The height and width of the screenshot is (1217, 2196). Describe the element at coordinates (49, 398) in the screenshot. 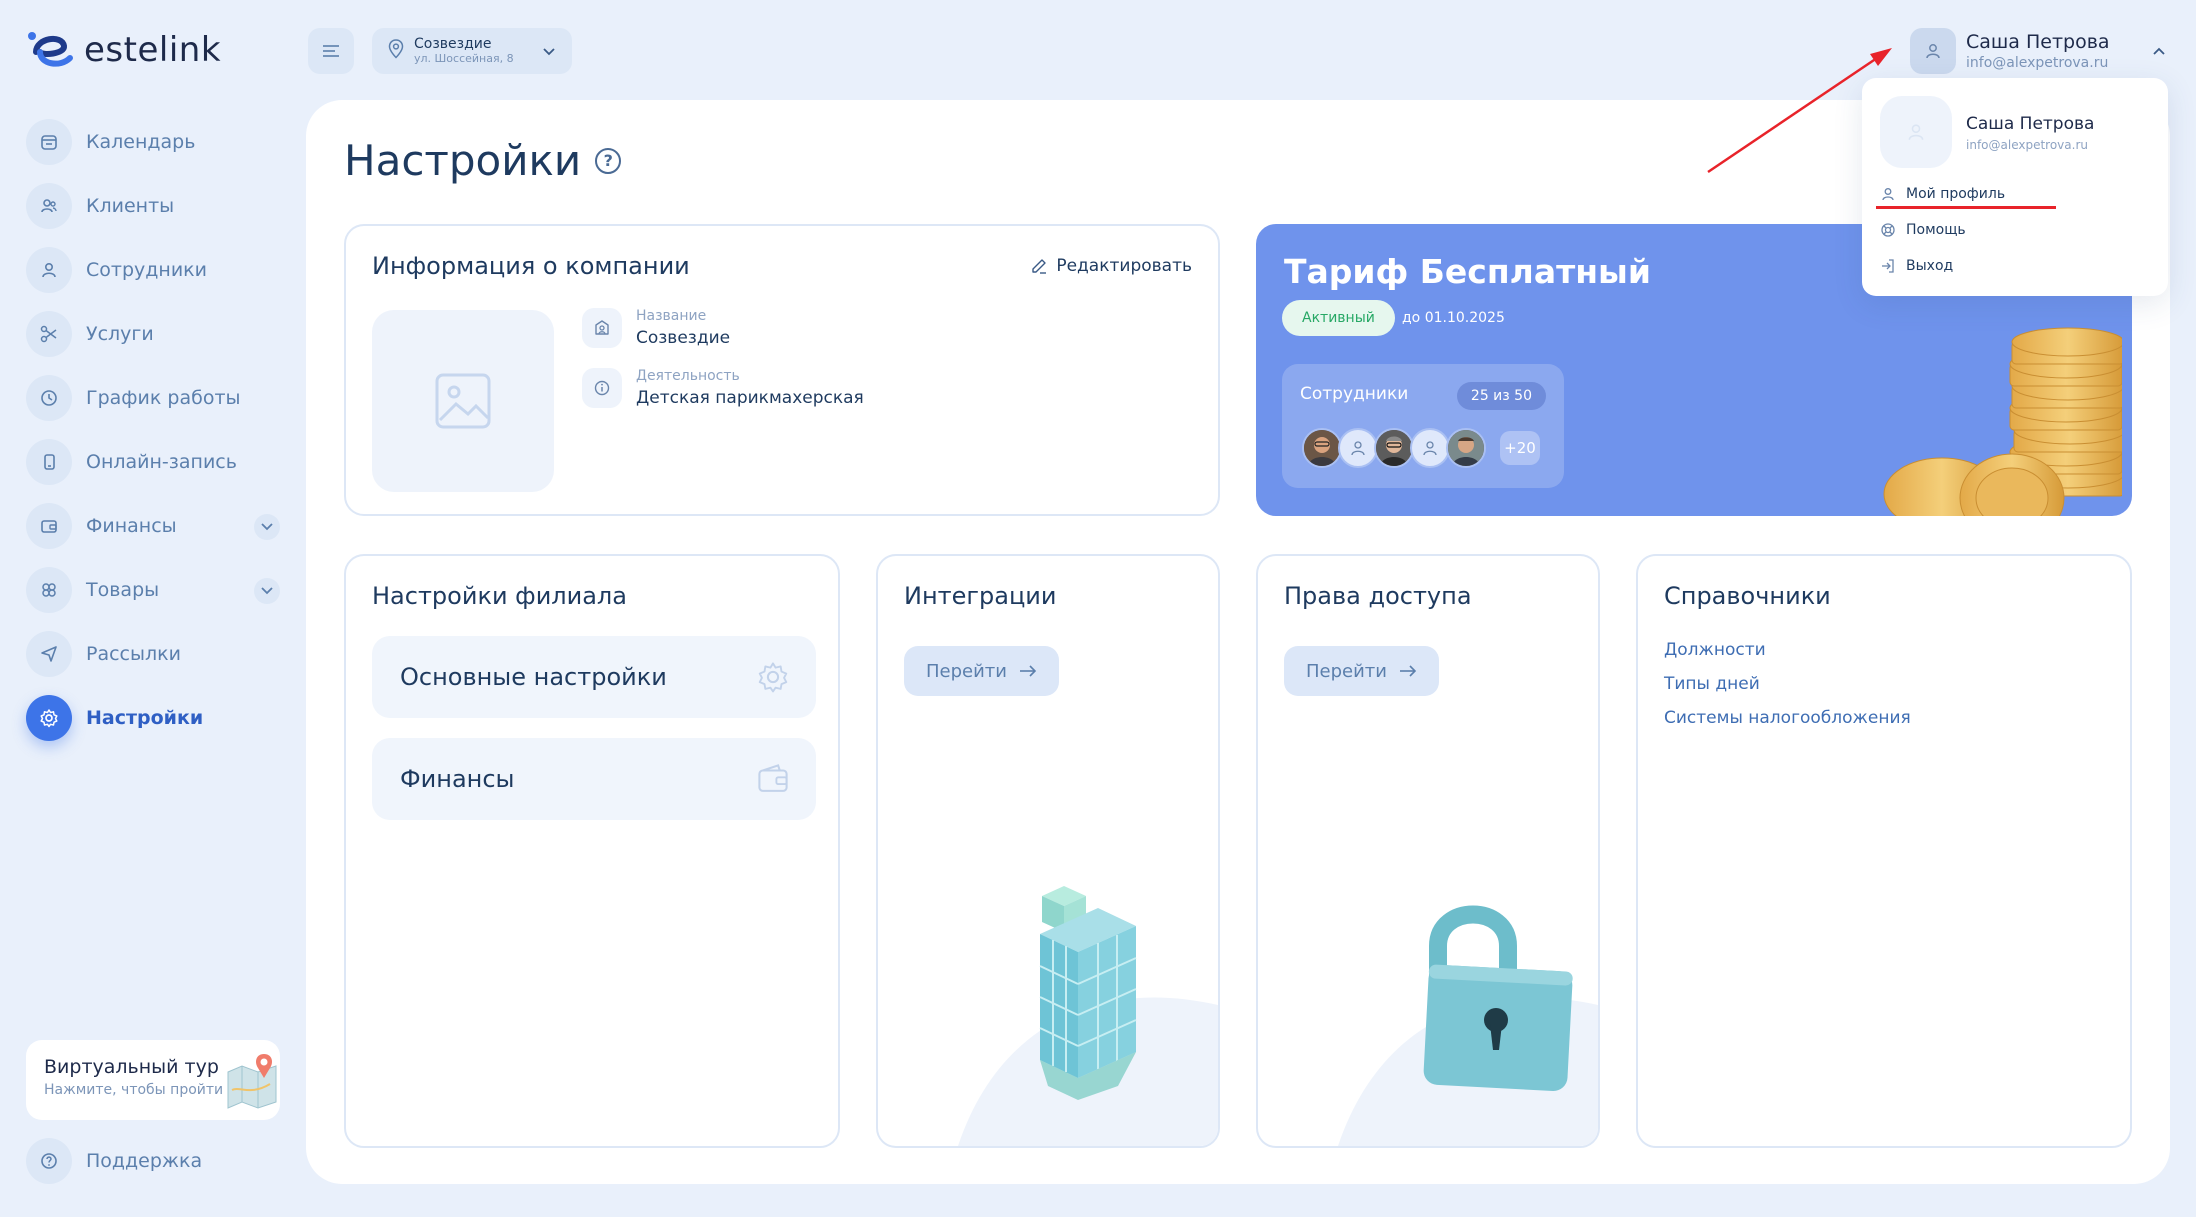

I see `clock-icon` at that location.